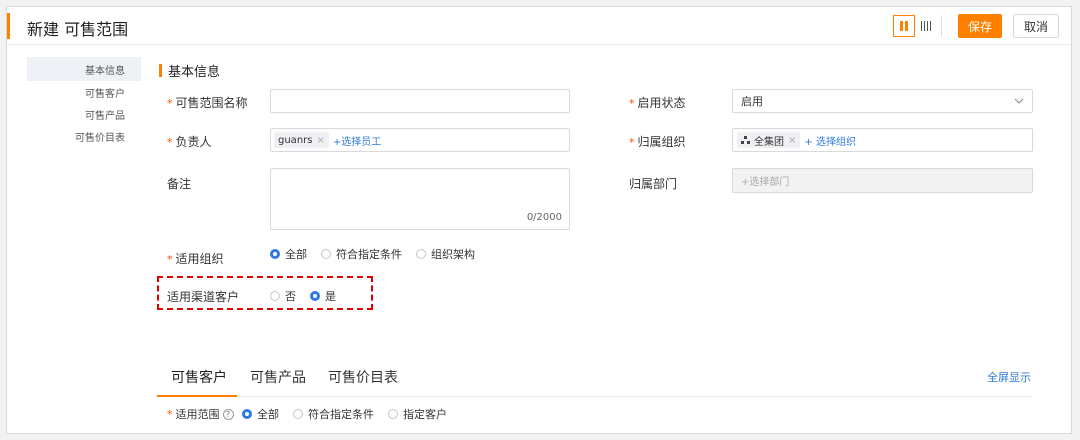  I want to click on radio-label: 否, so click(290, 296).